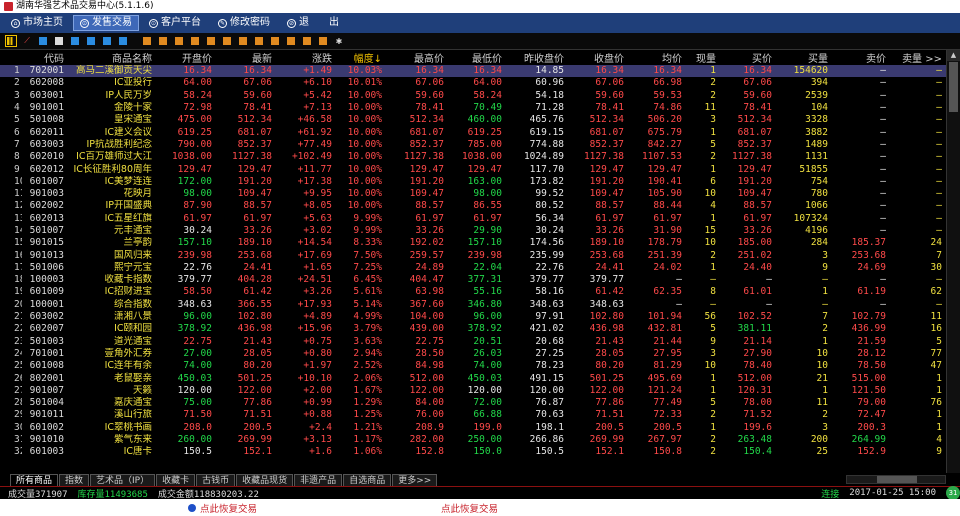 The width and height of the screenshot is (960, 516). What do you see at coordinates (361, 71) in the screenshot?
I see `cell: 10.03%` at bounding box center [361, 71].